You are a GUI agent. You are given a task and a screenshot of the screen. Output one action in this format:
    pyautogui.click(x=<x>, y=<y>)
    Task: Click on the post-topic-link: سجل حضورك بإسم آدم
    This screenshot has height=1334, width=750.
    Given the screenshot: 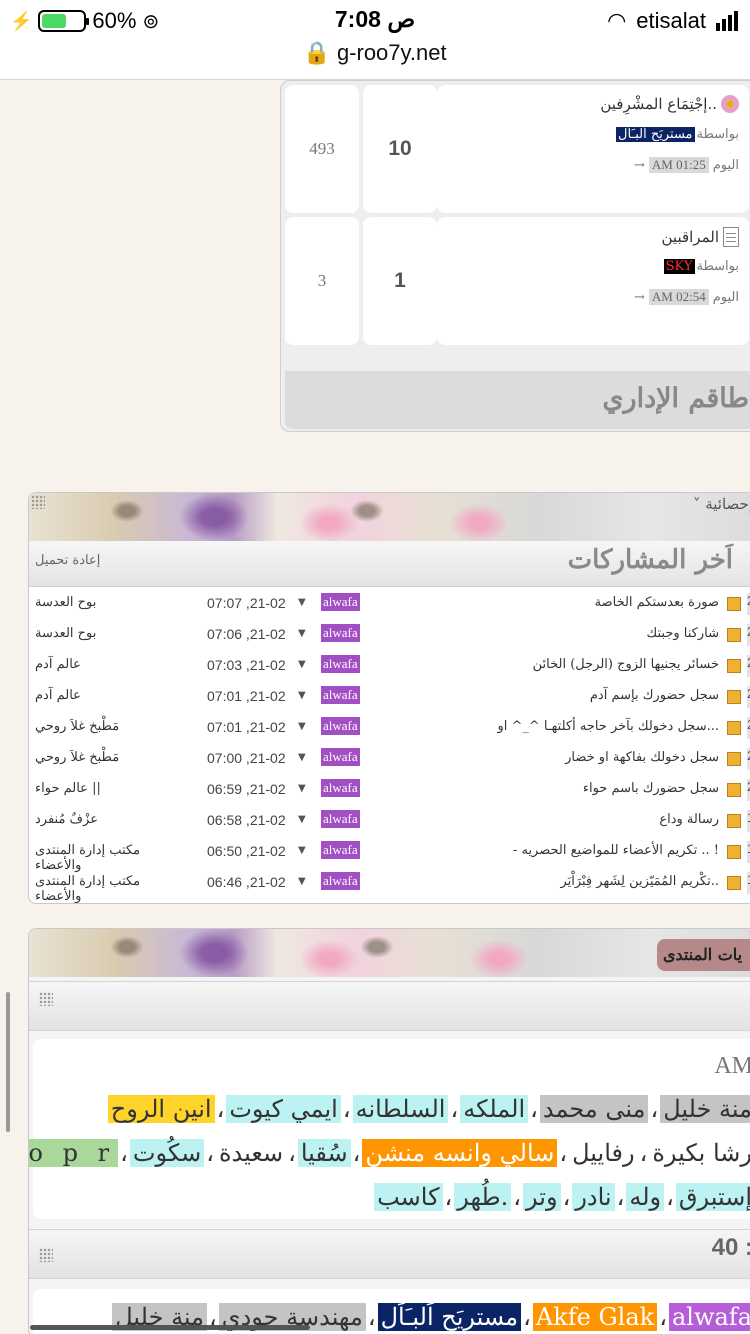 What is the action you would take?
    pyautogui.click(x=654, y=695)
    